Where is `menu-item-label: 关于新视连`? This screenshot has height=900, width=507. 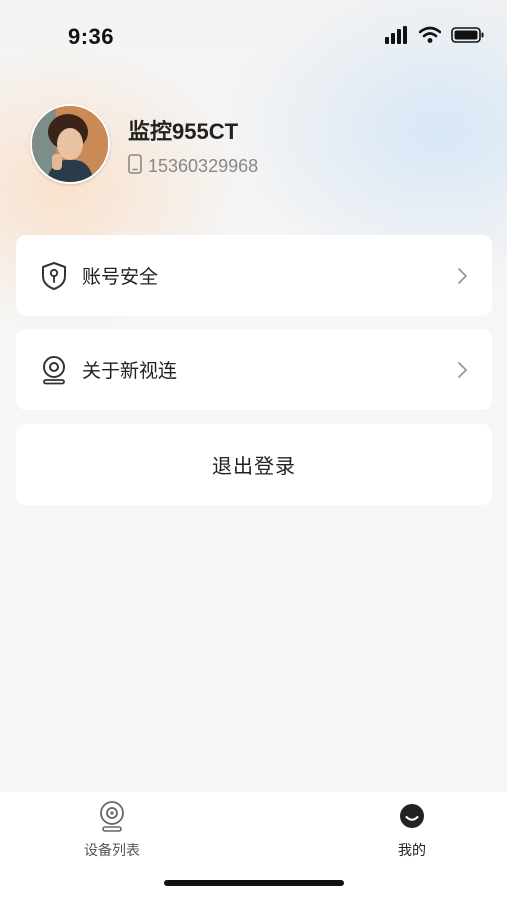
menu-item-label: 关于新视连 is located at coordinates (130, 371).